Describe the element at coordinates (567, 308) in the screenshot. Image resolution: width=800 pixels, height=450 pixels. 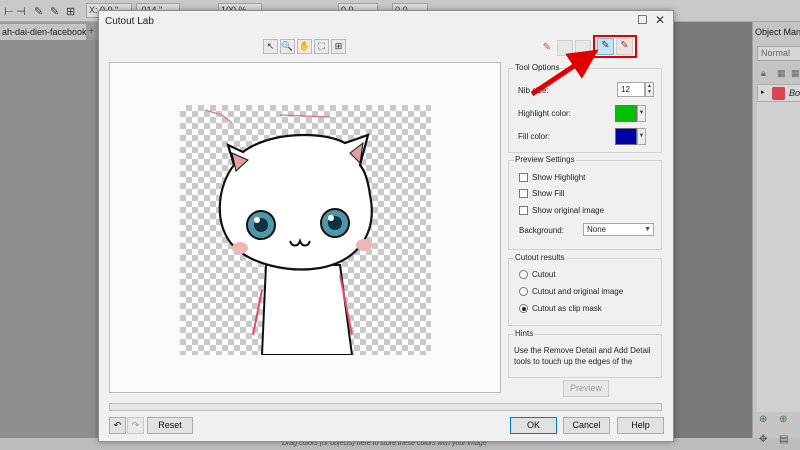
I see `cutout-clip-mask-label: Cutout as clip mask` at that location.